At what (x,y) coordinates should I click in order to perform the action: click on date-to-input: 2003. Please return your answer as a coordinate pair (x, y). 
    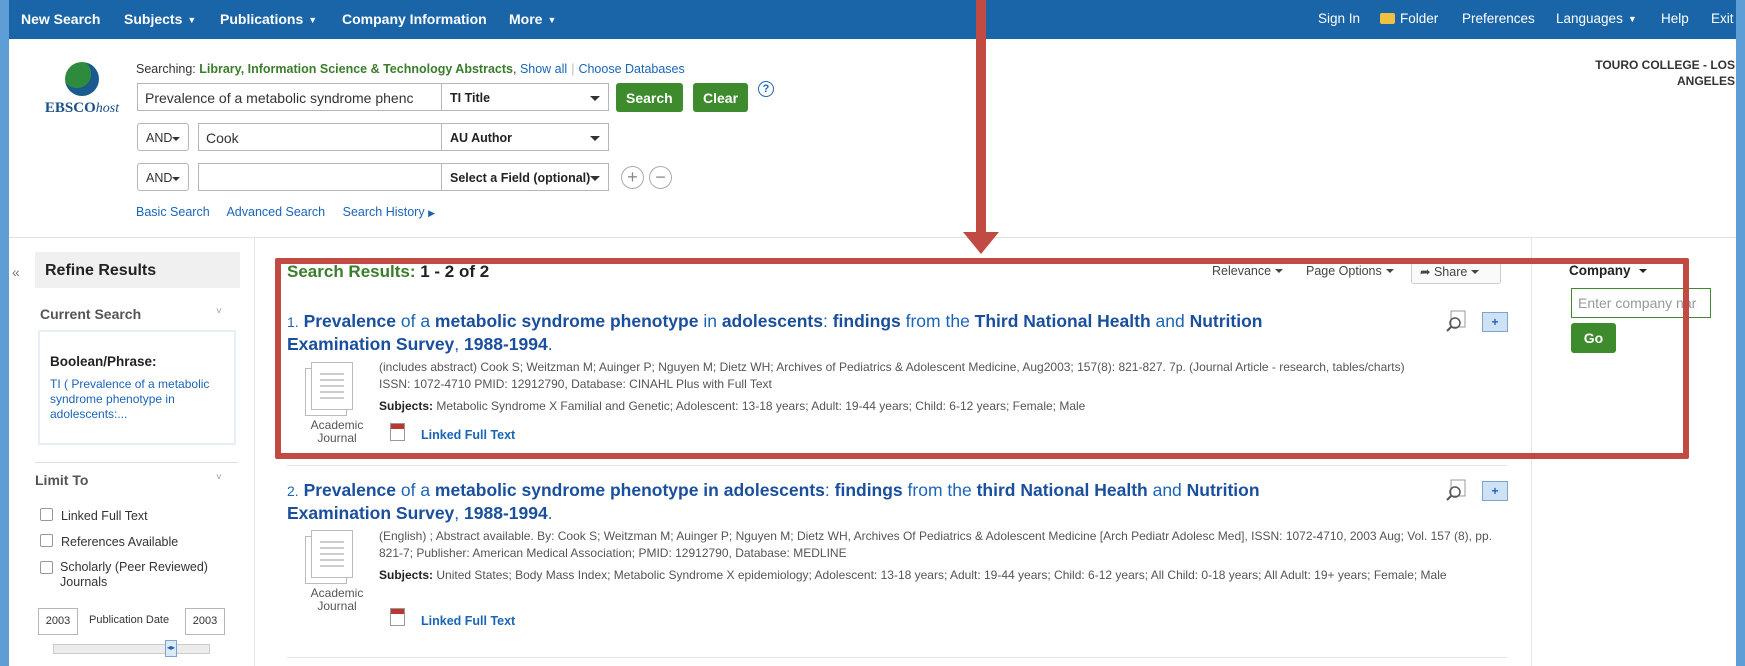
    Looking at the image, I should click on (205, 621).